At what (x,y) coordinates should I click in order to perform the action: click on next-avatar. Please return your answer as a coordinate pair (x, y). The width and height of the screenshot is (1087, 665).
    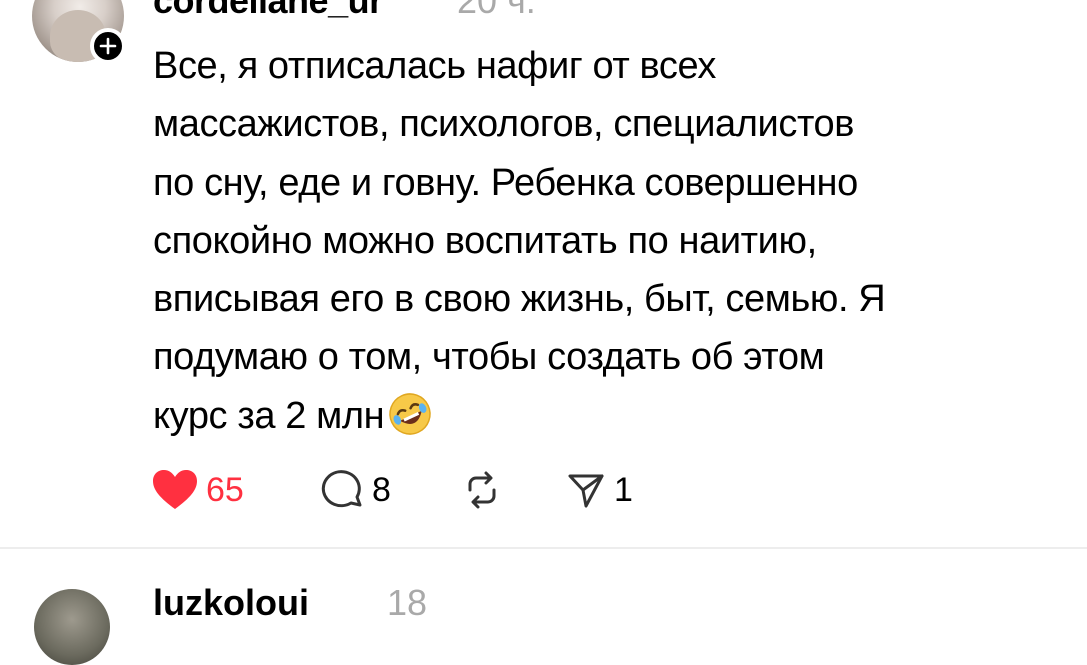
    Looking at the image, I should click on (72, 627).